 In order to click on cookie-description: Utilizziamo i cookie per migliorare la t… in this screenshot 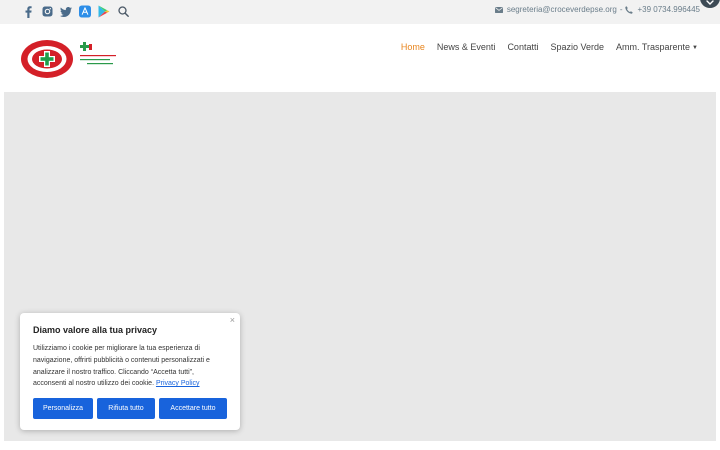, I will do `click(132, 366)`.